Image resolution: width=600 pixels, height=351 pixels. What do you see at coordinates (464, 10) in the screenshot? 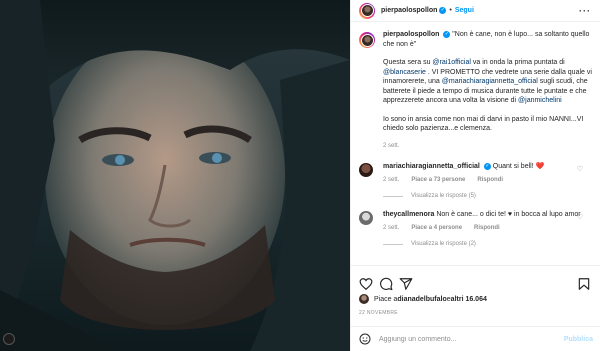
I see `follow-button: Segui` at bounding box center [464, 10].